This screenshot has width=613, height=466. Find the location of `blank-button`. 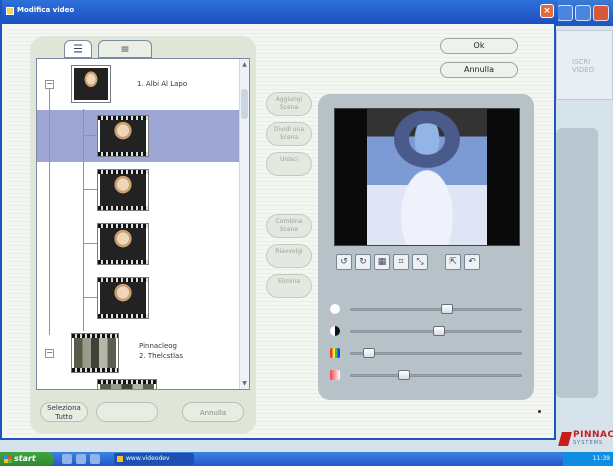

blank-button is located at coordinates (127, 412).